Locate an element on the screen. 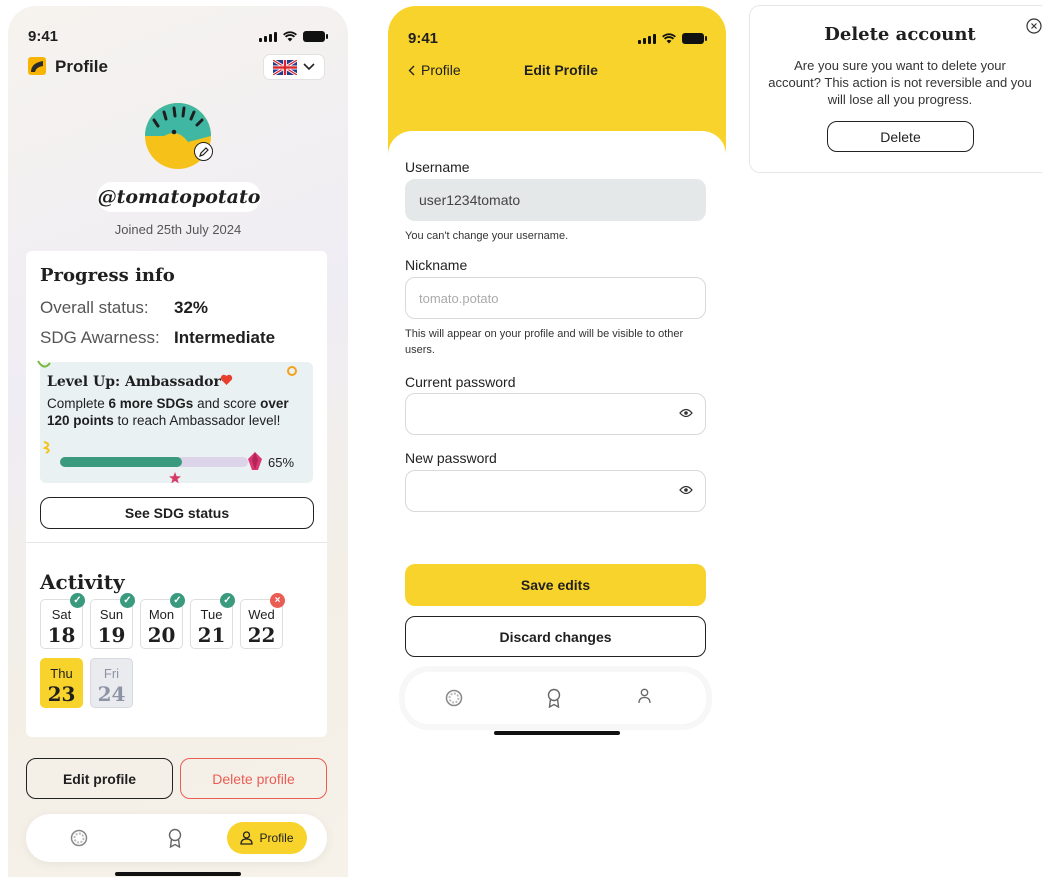 Image resolution: width=1042 pixels, height=877 pixels. tab-profile: Profile is located at coordinates (267, 838).